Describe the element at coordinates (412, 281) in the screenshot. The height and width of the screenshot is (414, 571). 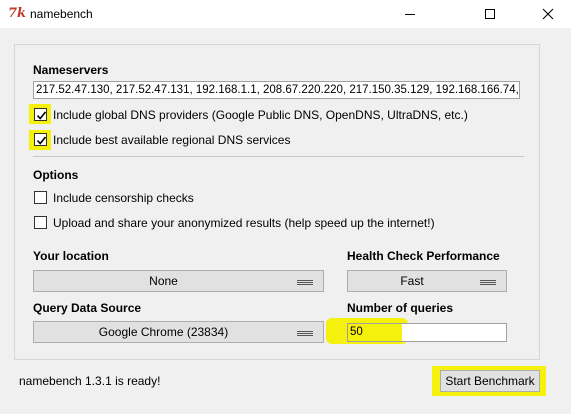
I see `health-check-value: Fast` at that location.